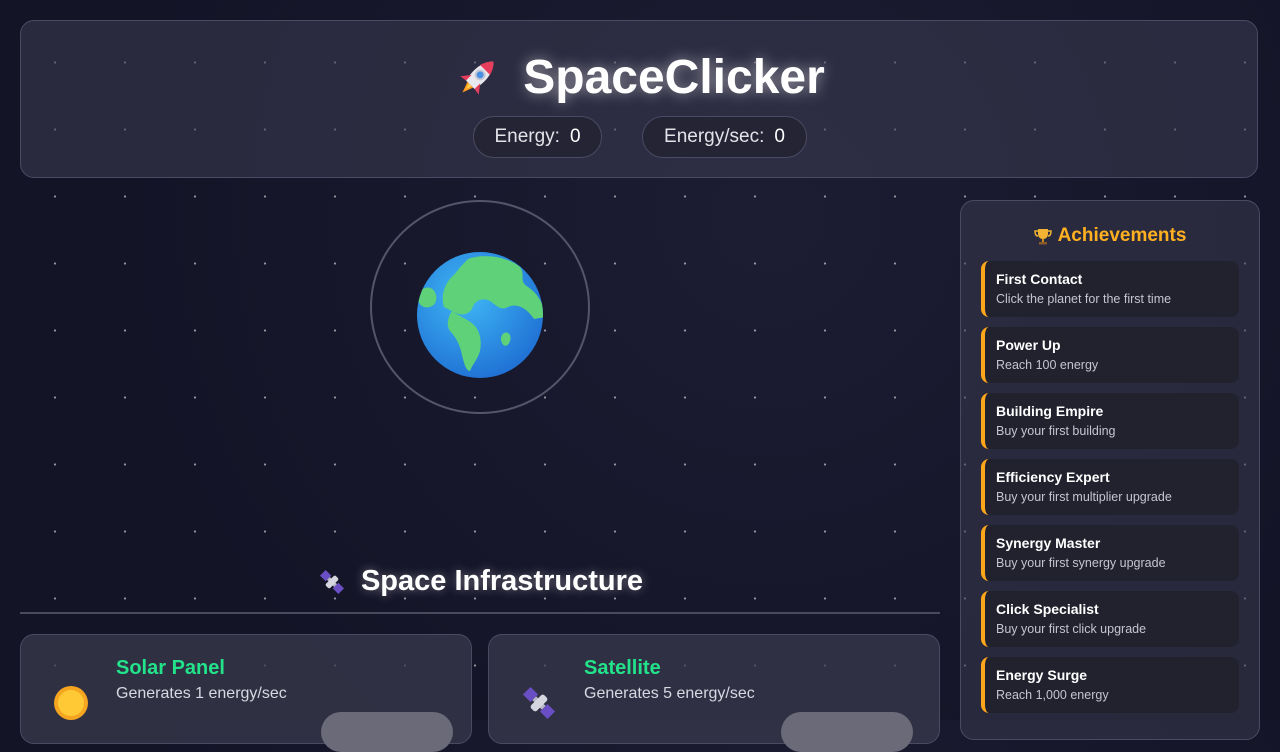 Image resolution: width=1280 pixels, height=752 pixels. Describe the element at coordinates (1084, 497) in the screenshot. I see `achievement-description: Buy your first multiplier upgrade` at that location.